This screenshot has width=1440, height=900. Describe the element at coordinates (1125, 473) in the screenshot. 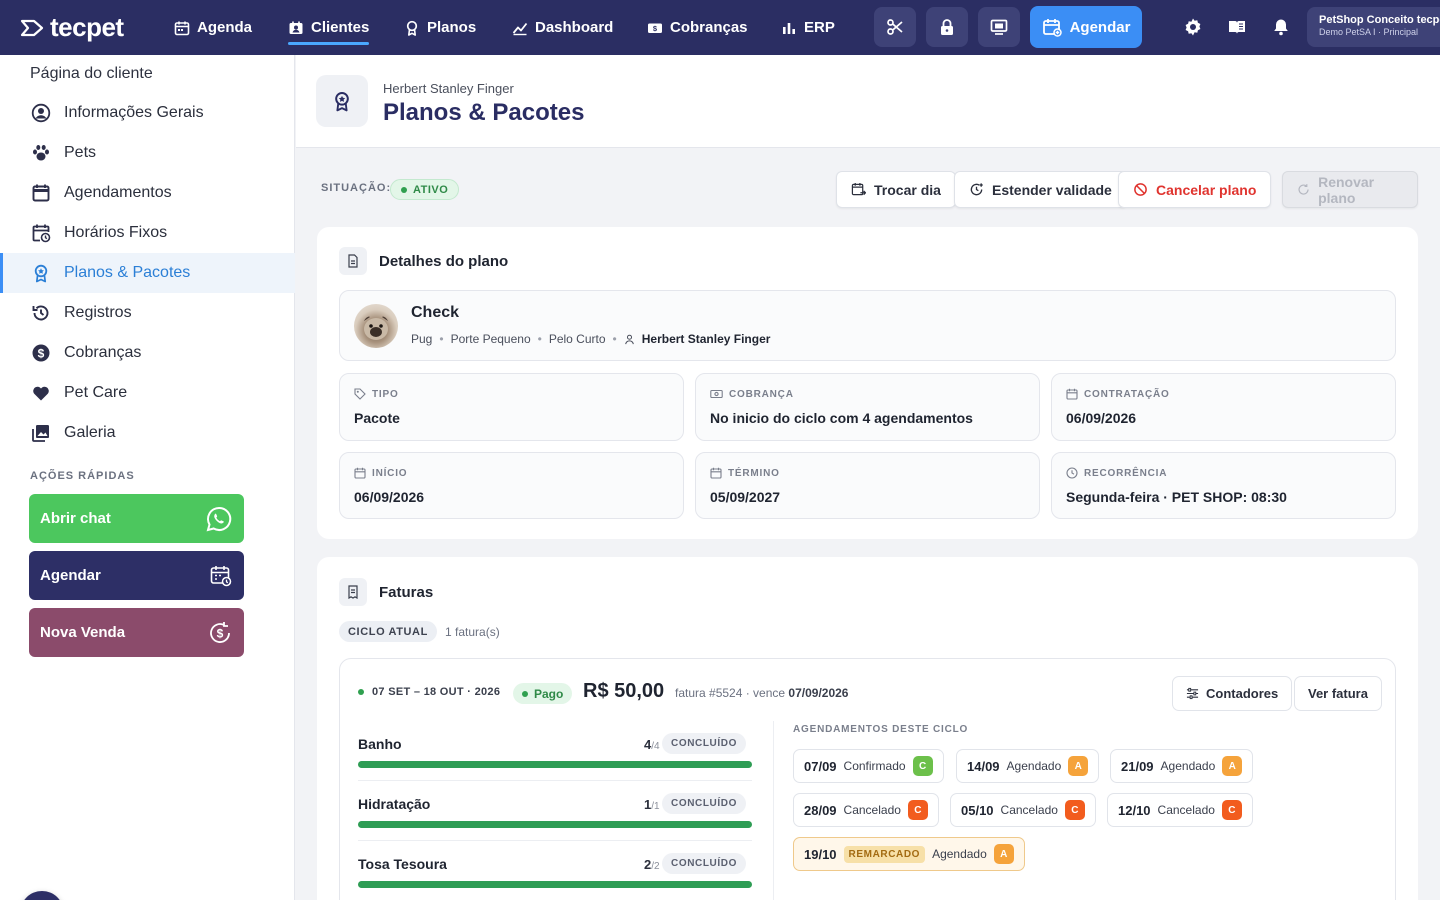

I see `field-recorrencia-label: RECORRÊNCIA` at that location.